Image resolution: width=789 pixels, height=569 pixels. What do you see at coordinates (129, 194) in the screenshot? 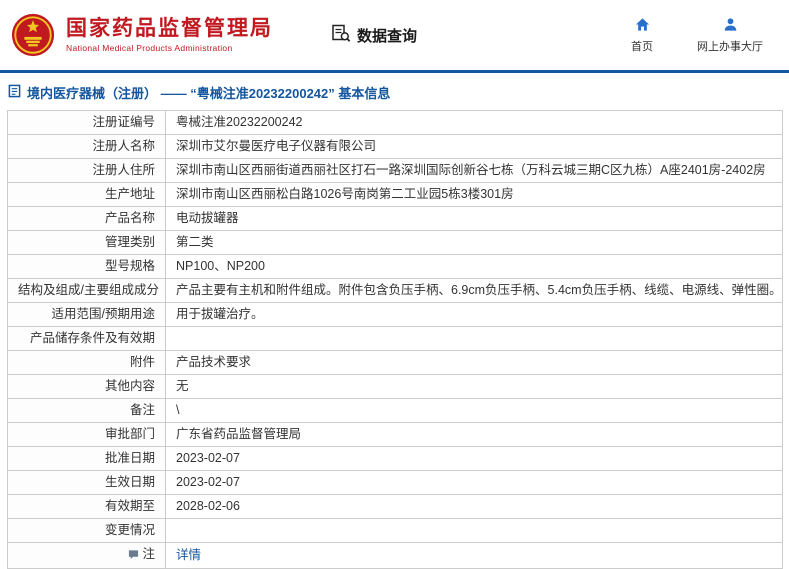
I see `row-label: 生产地址` at bounding box center [129, 194].